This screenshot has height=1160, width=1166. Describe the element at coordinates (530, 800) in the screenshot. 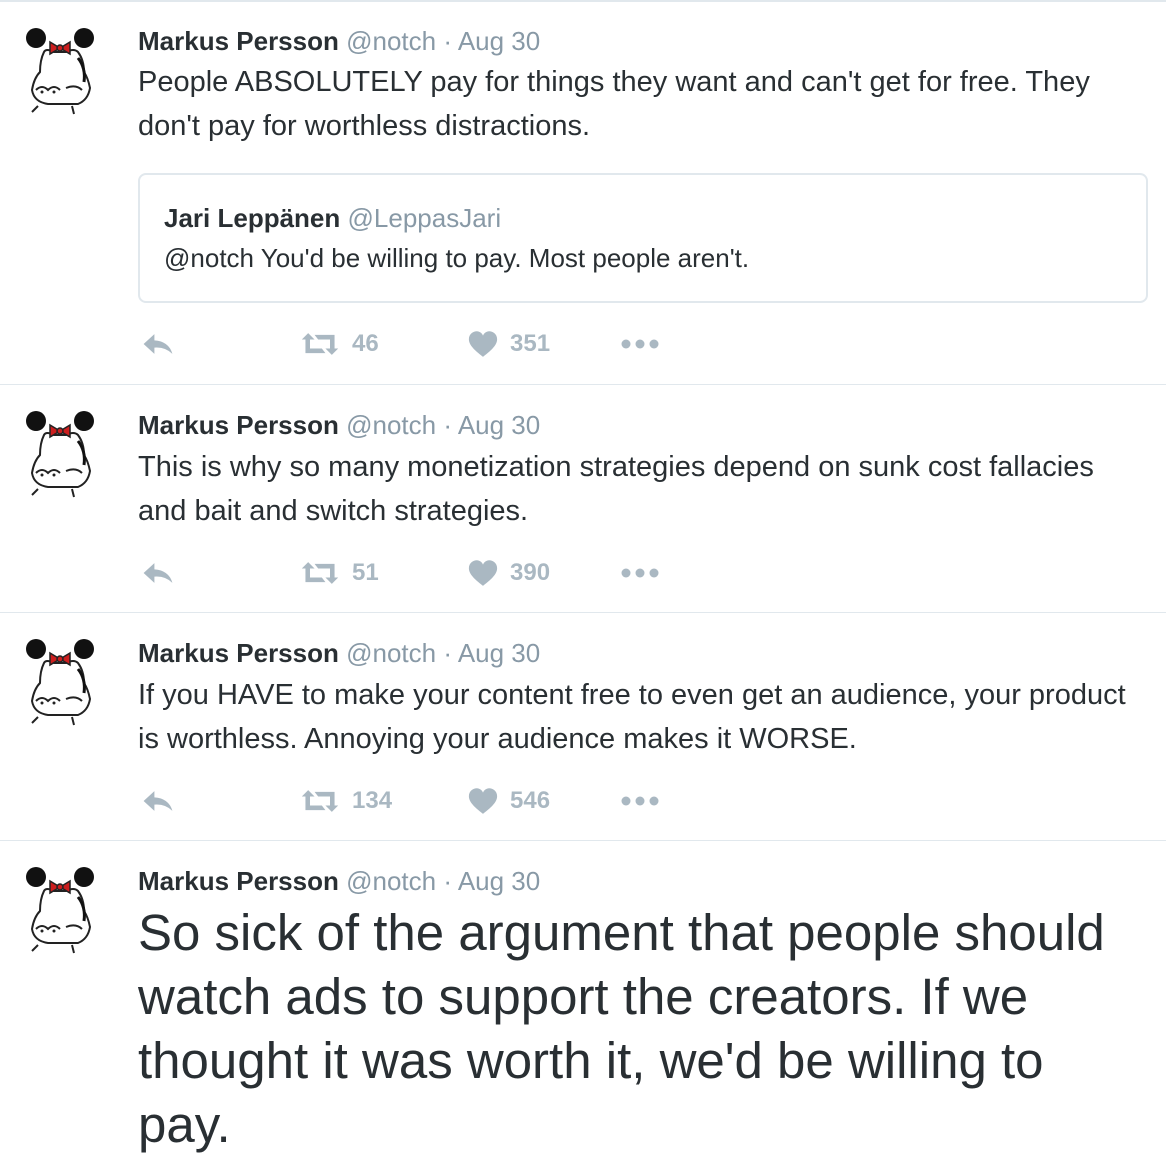

I see `like-count: 546` at that location.